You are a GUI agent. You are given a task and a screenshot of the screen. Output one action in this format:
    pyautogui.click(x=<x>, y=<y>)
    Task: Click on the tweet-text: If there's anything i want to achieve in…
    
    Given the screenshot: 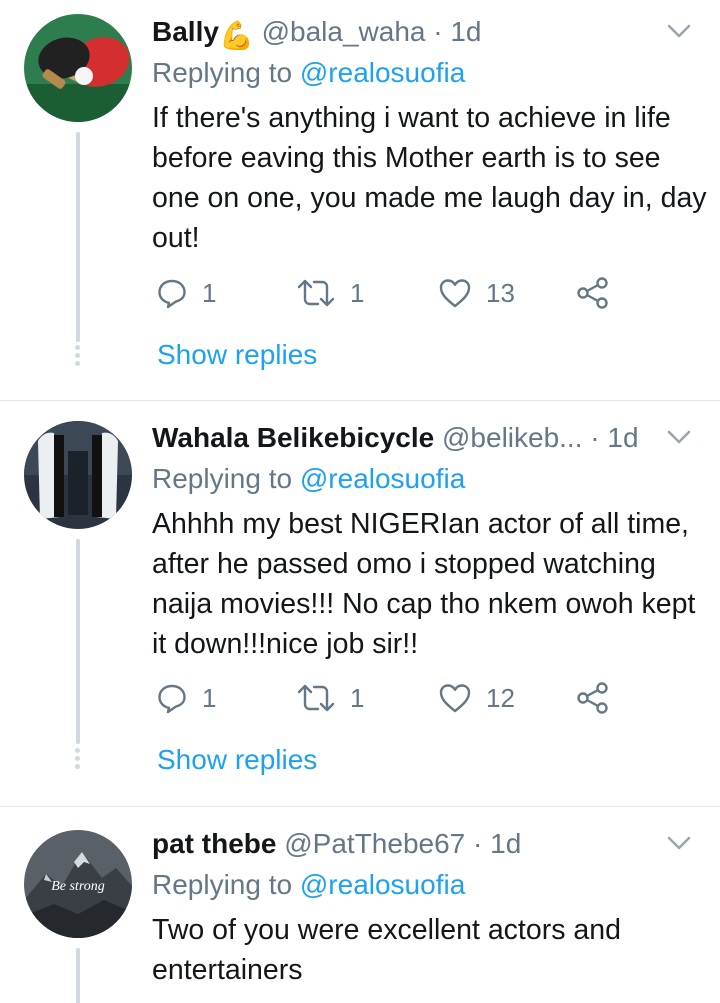 What is the action you would take?
    pyautogui.click(x=429, y=178)
    